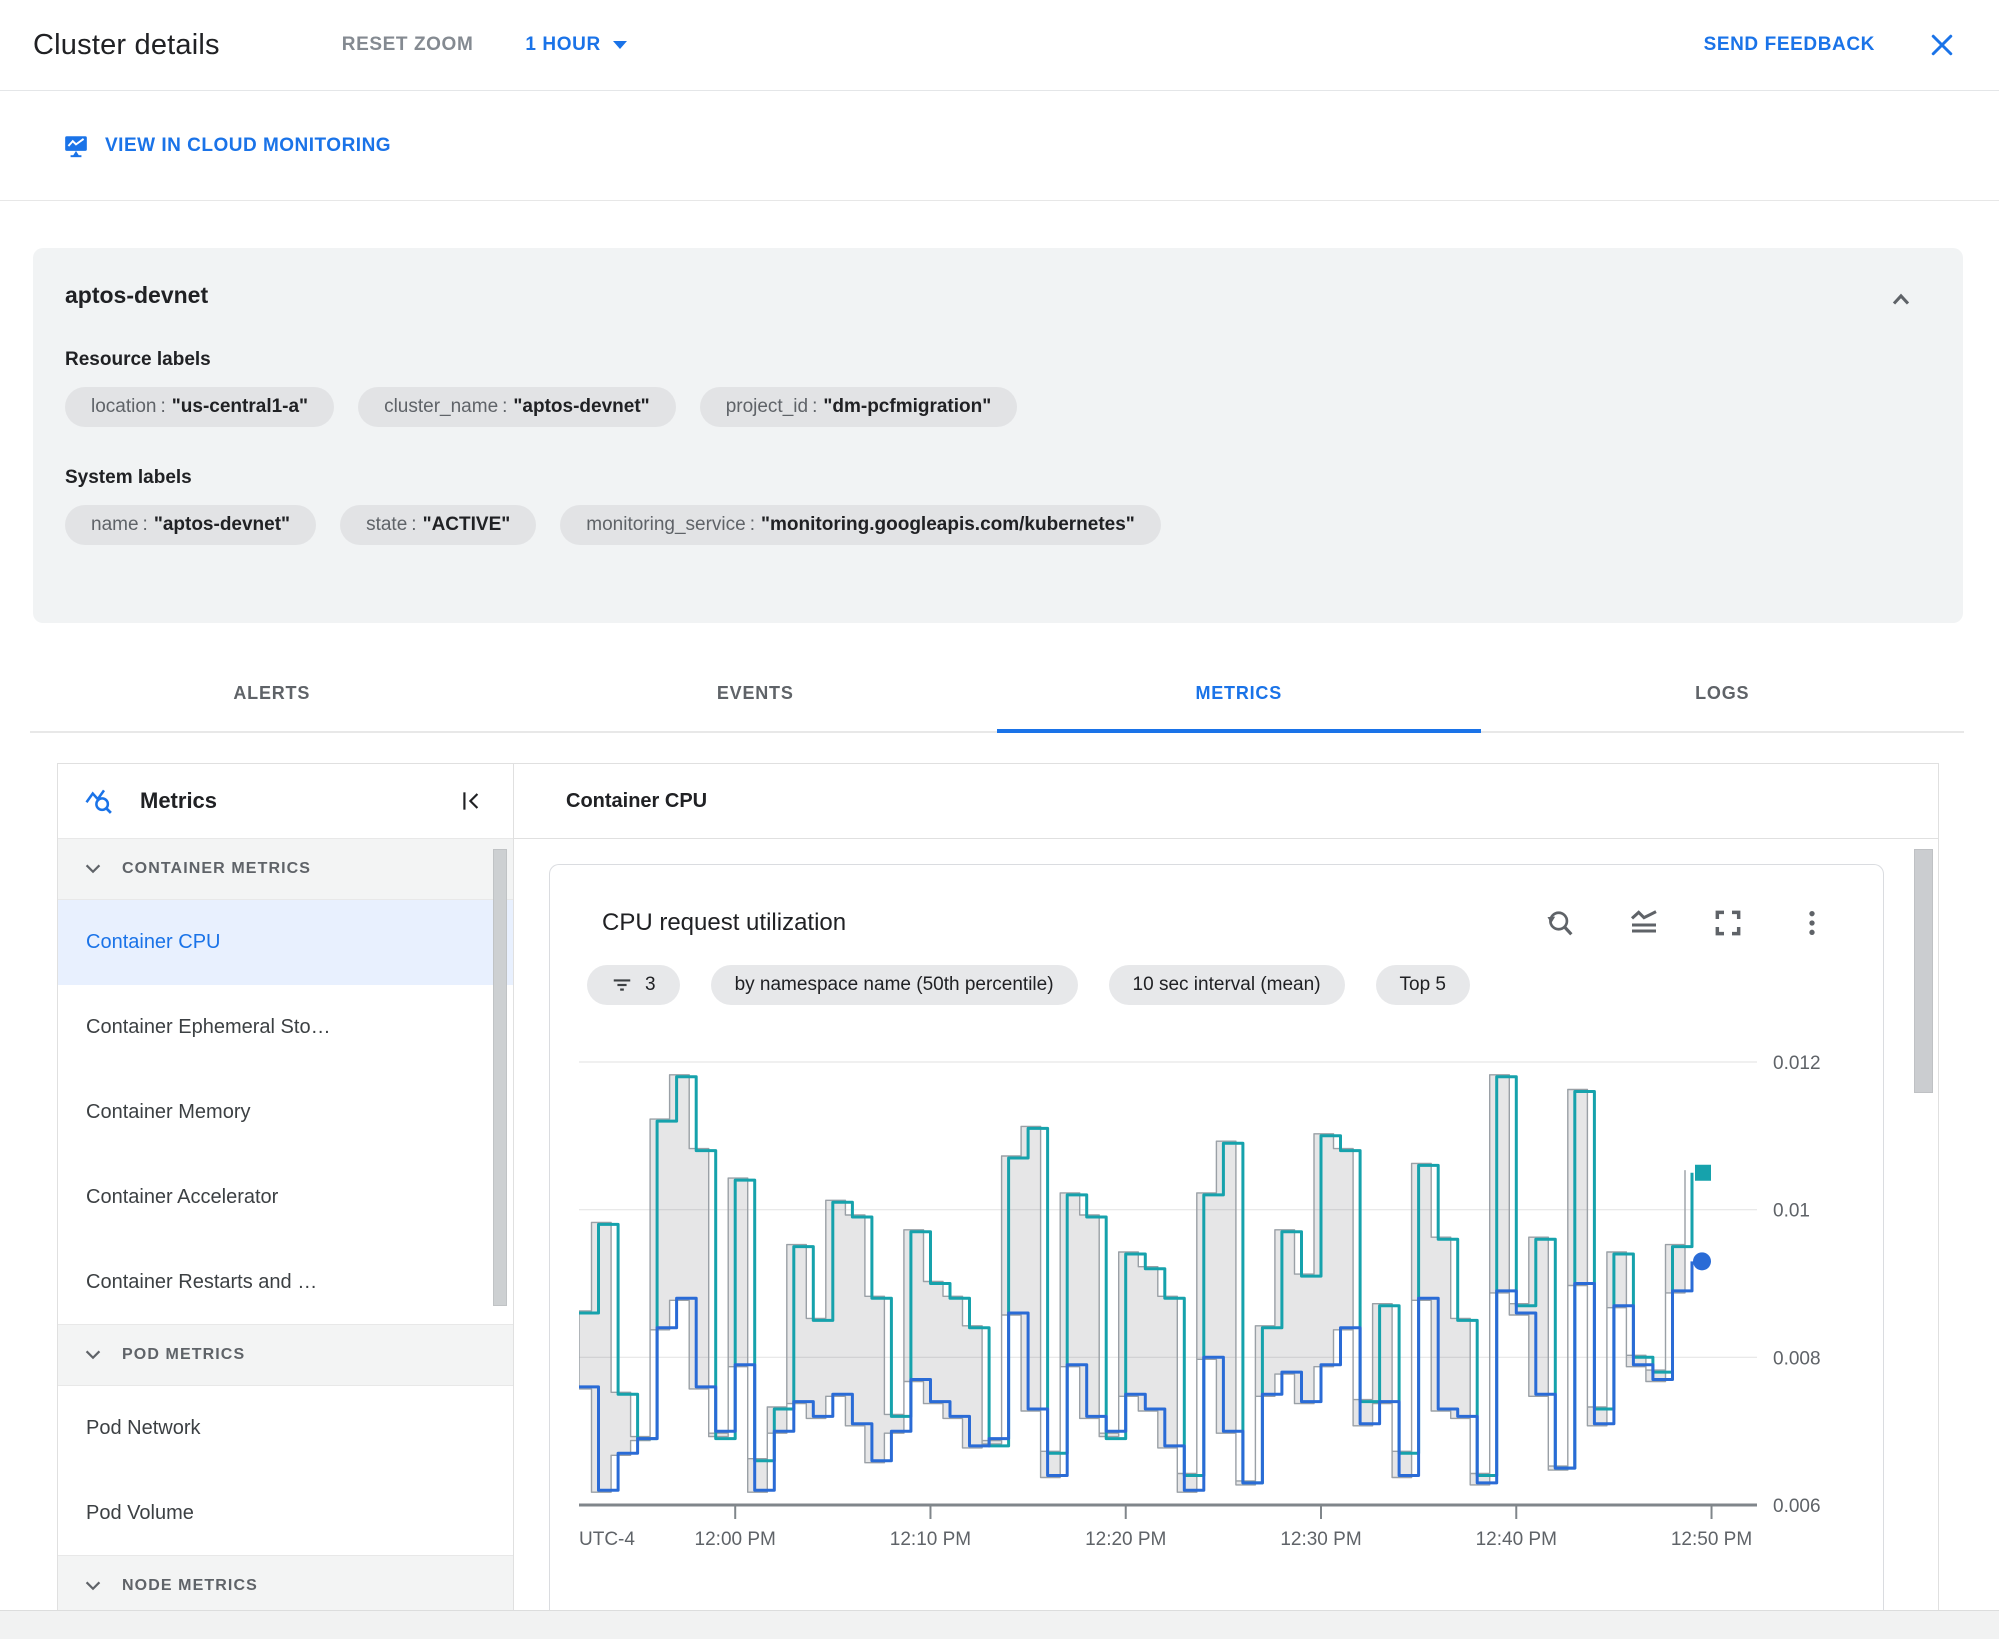 This screenshot has width=1999, height=1639. Describe the element at coordinates (1797, 1063) in the screenshot. I see `svg-text: 0.012` at that location.